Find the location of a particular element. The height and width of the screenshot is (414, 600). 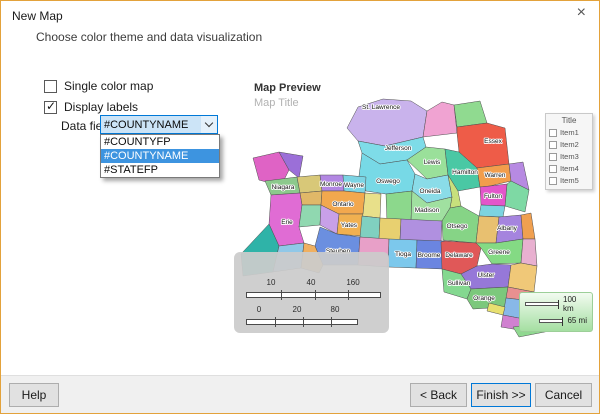

scale-panel: 10 40 160 0 20 80 is located at coordinates (311, 292).